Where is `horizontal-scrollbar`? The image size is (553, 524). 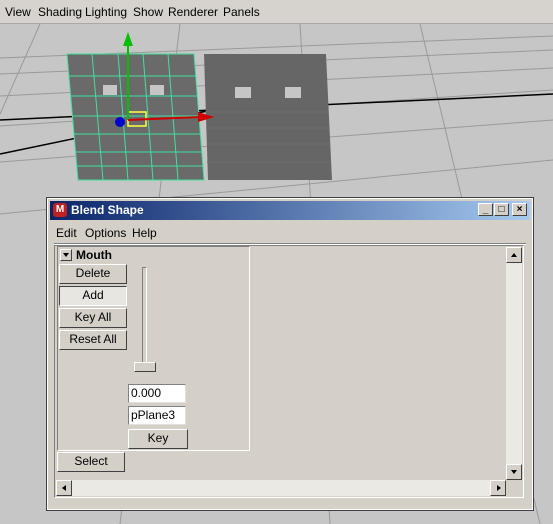 horizontal-scrollbar is located at coordinates (281, 488).